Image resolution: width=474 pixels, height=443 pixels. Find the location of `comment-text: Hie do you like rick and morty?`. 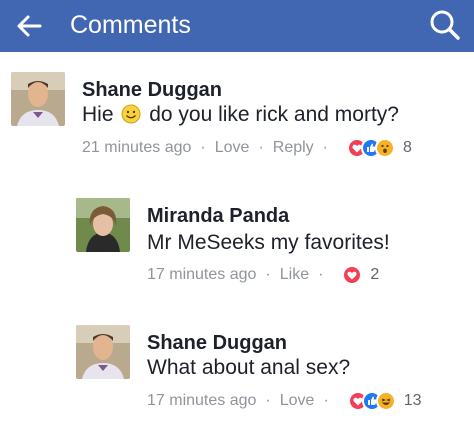

comment-text: Hie do you like rick and morty? is located at coordinates (240, 115).